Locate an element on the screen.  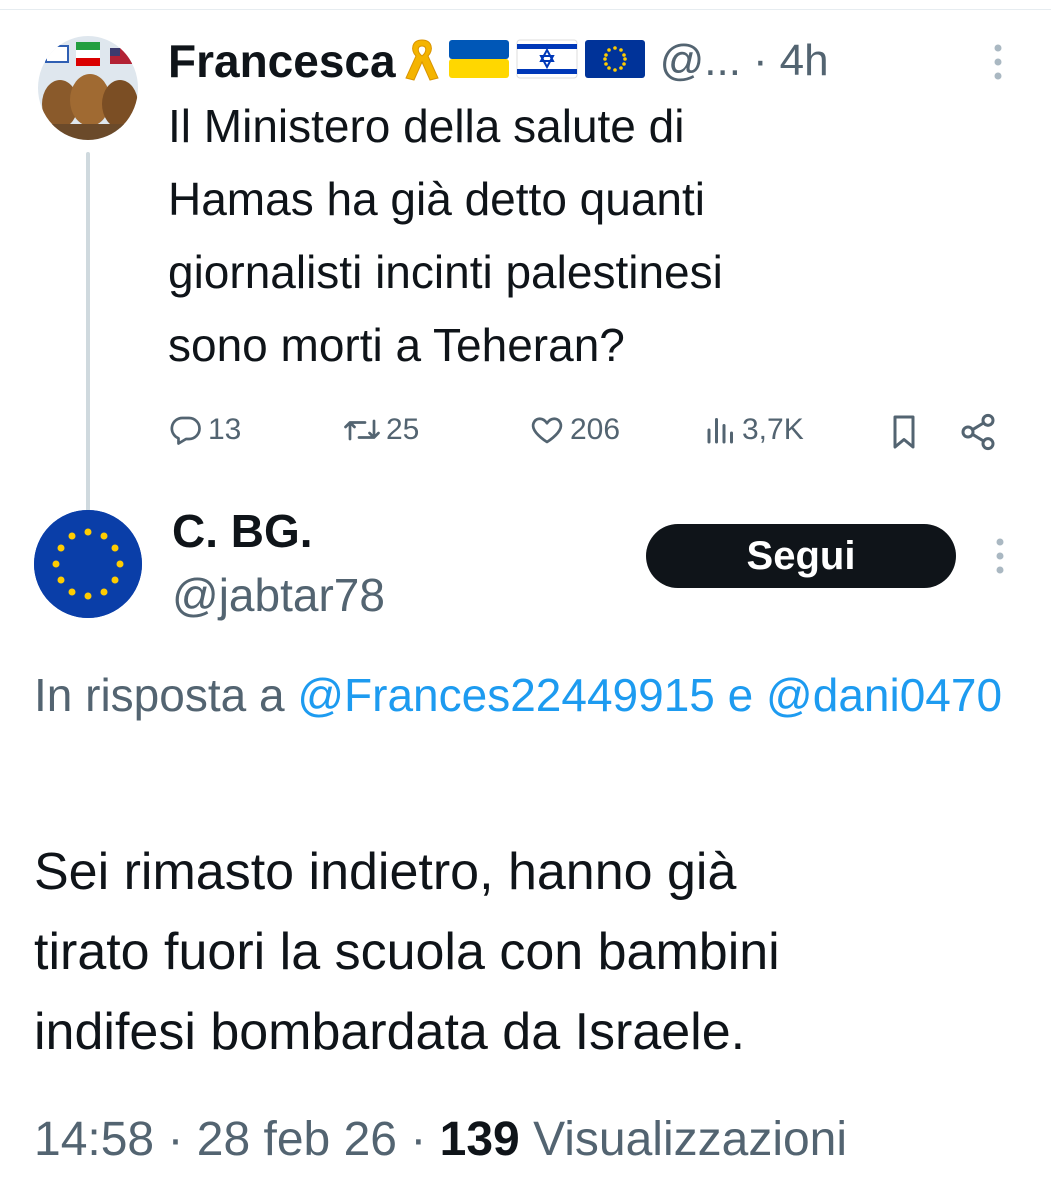
eu-flag-emoji-icon is located at coordinates (615, 61).